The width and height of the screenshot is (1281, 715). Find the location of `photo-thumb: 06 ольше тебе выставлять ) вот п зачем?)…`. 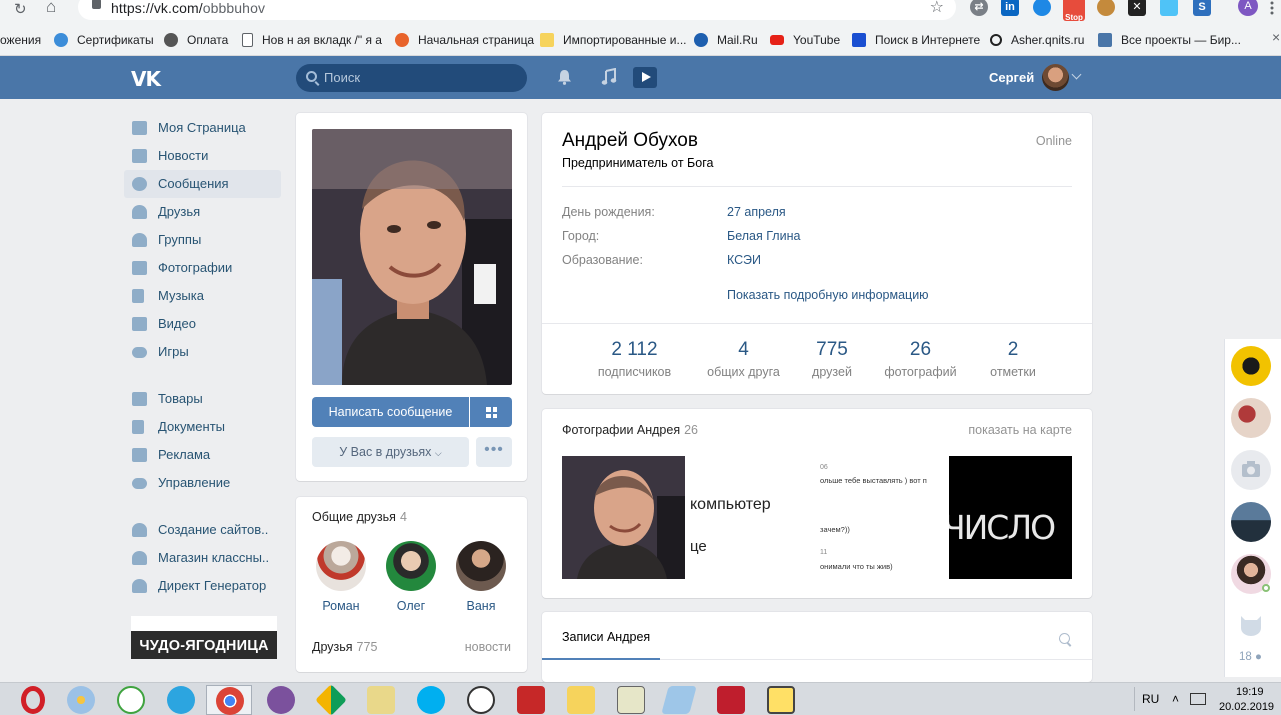

photo-thumb: 06 ольше тебе выставлять ) вот п зачем?)… is located at coordinates (876, 517).